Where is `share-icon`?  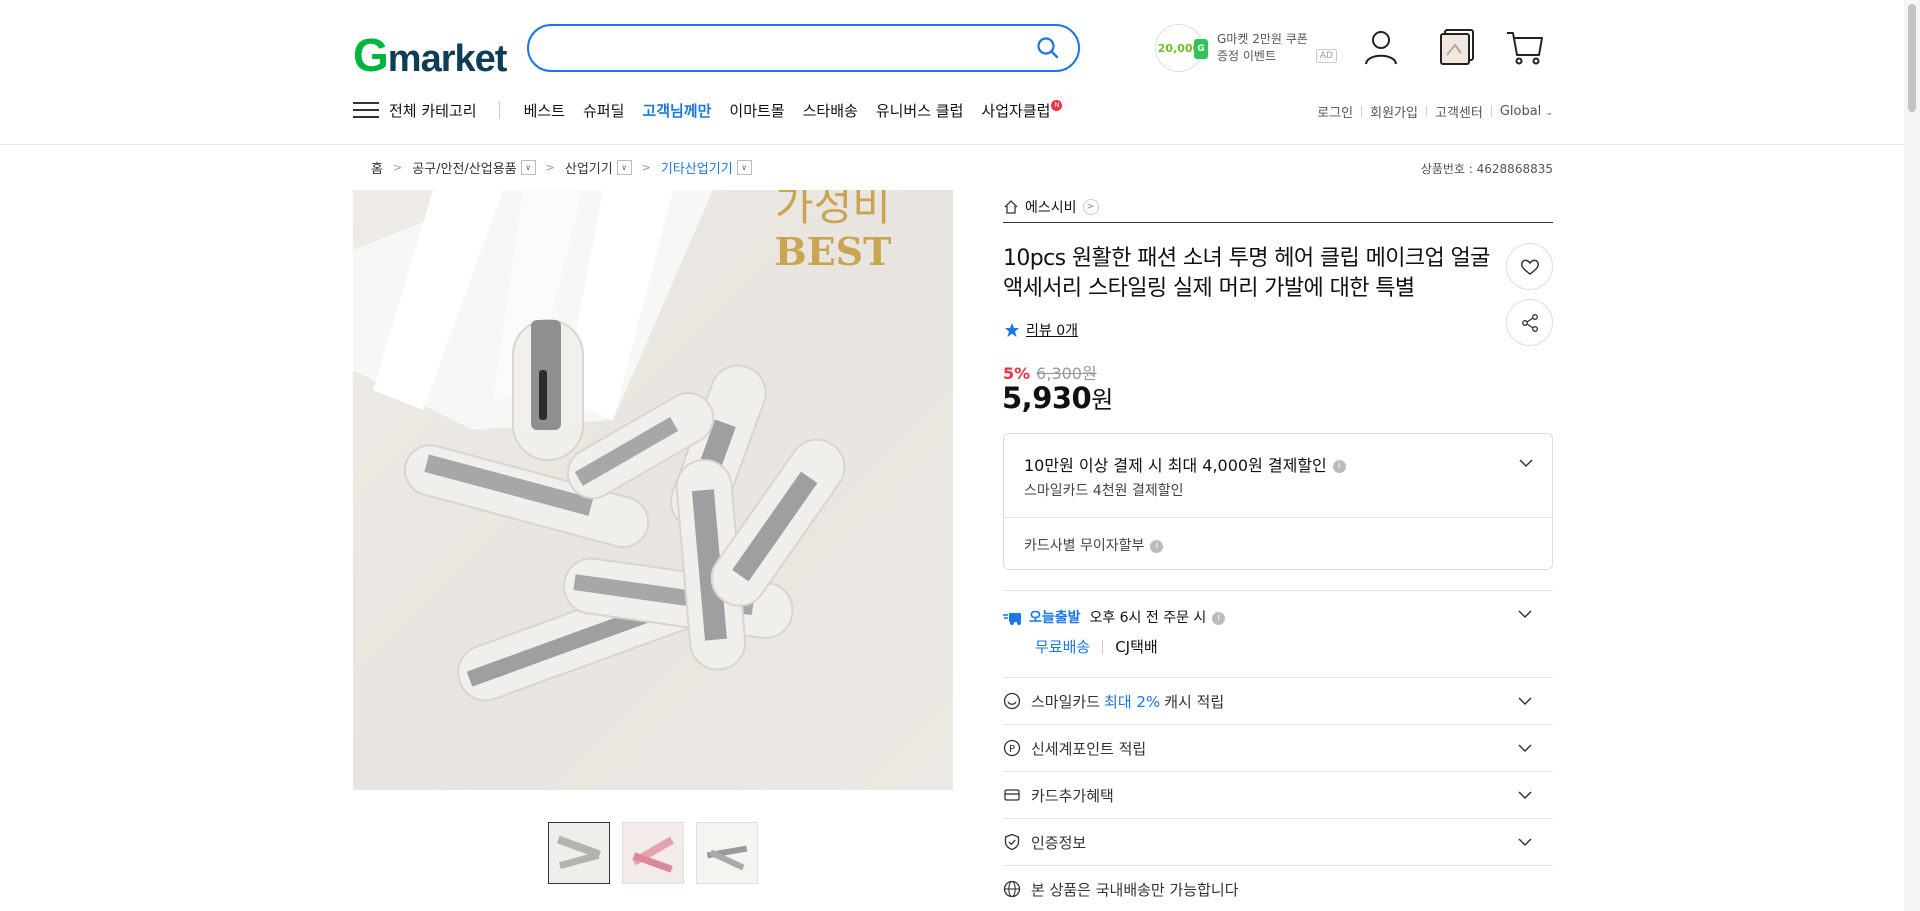 share-icon is located at coordinates (1529, 322).